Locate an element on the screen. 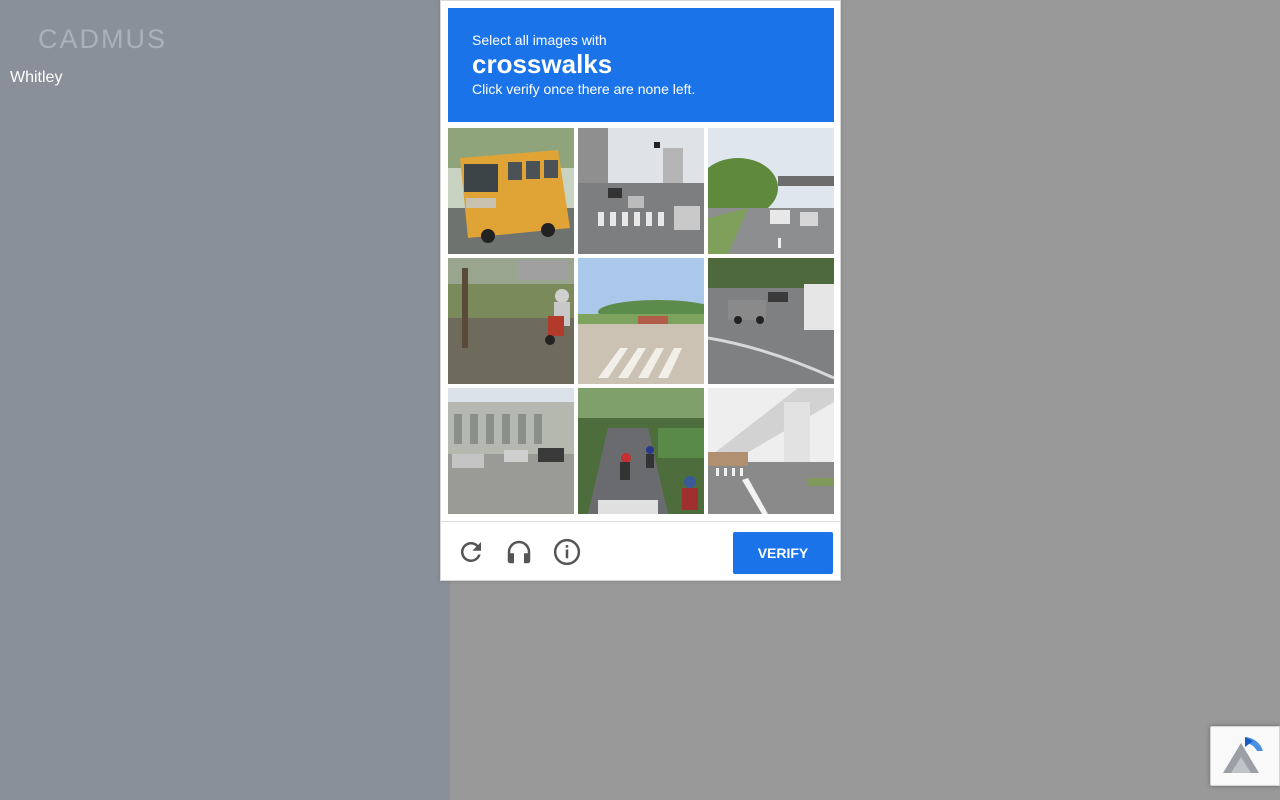  cadmus-logo: CADMUS is located at coordinates (103, 39).